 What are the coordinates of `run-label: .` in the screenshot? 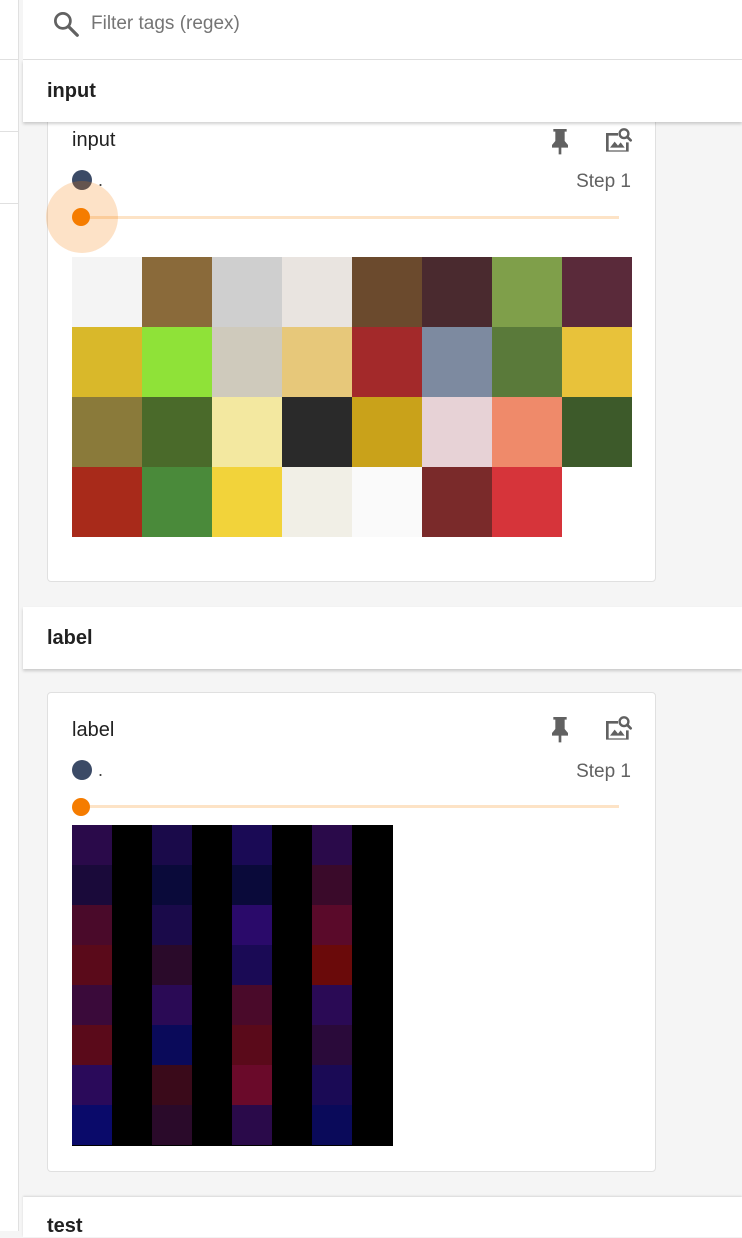 It's located at (101, 770).